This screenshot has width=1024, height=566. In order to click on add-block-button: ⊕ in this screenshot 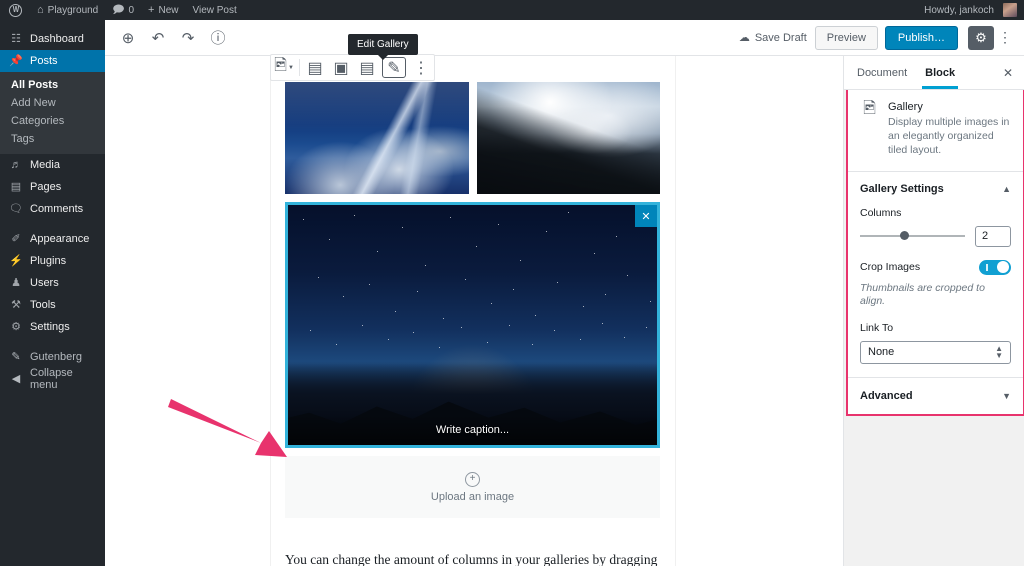, I will do `click(128, 38)`.